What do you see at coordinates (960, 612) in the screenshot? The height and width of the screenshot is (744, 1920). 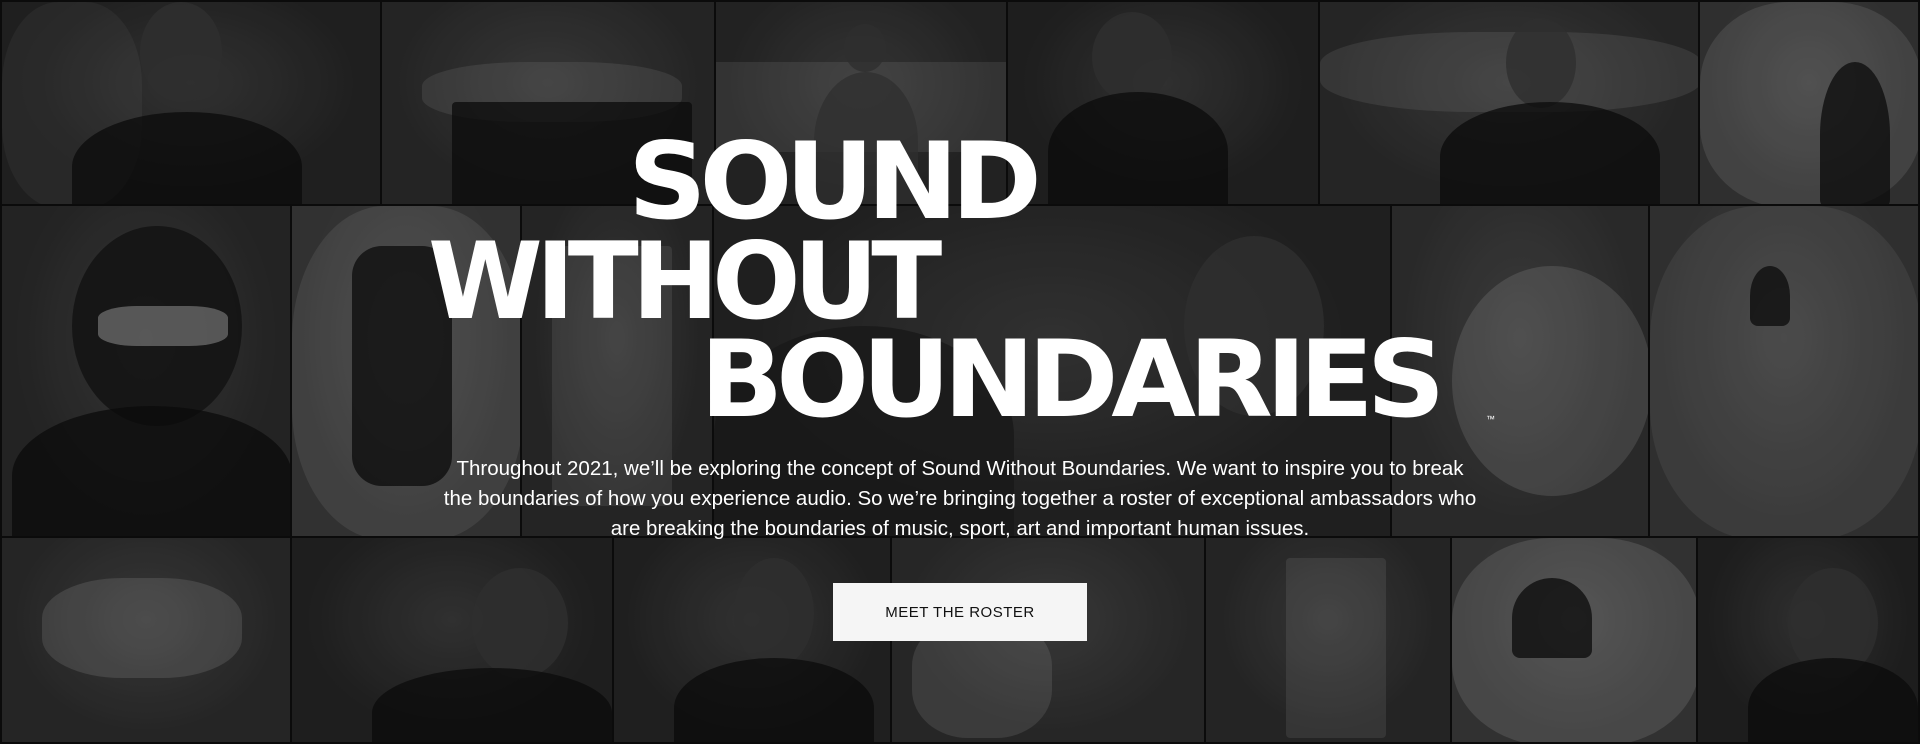 I see `meet-the-roster-button: MEET THE ROSTER` at bounding box center [960, 612].